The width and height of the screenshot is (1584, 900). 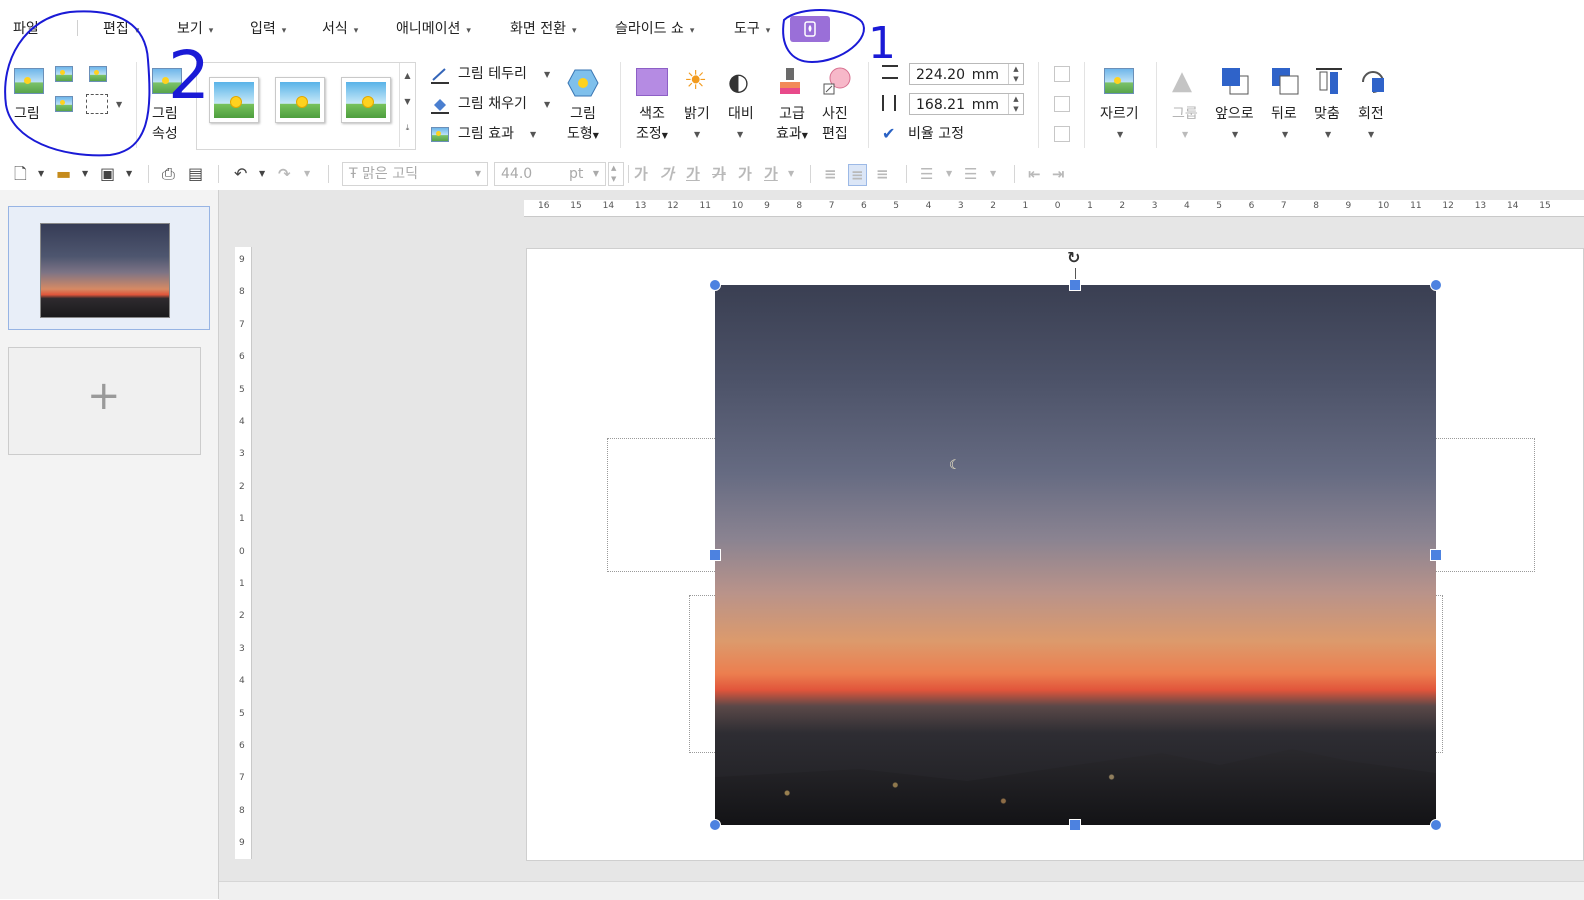 I want to click on rotate-icon, so click(x=1373, y=81).